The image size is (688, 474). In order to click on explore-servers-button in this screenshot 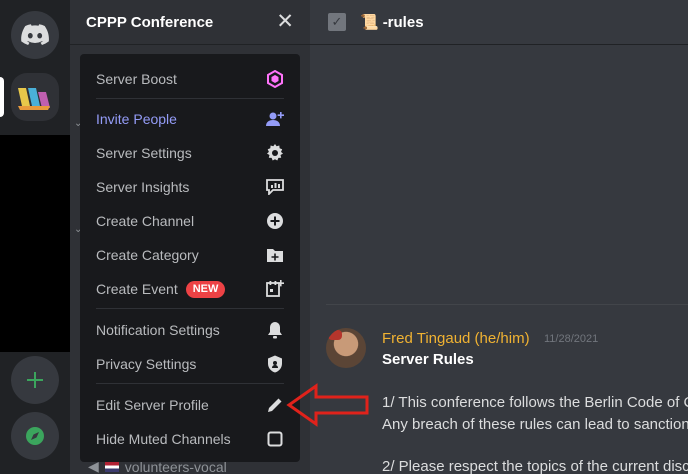, I will do `click(35, 436)`.